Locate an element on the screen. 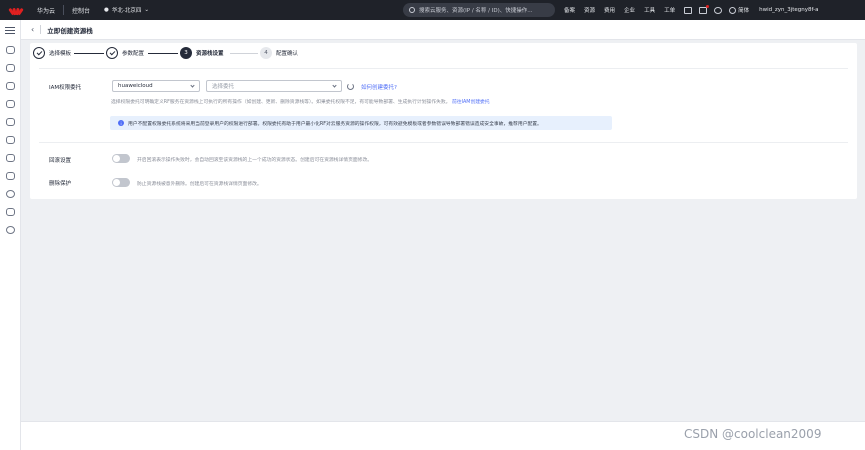 This screenshot has width=865, height=450. step-label: 配置确认 is located at coordinates (287, 54).